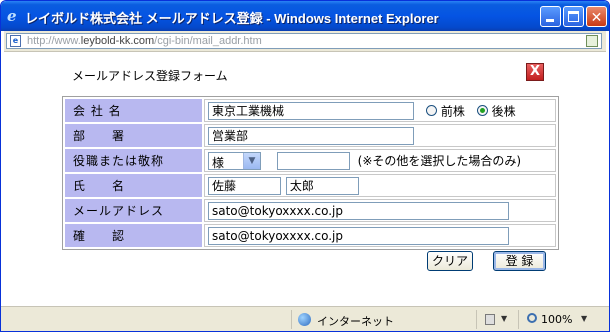 This screenshot has width=610, height=332. I want to click on title-row: 役職または敬称 様 ▼ (※その他を選択した場合のみ), so click(310, 160).